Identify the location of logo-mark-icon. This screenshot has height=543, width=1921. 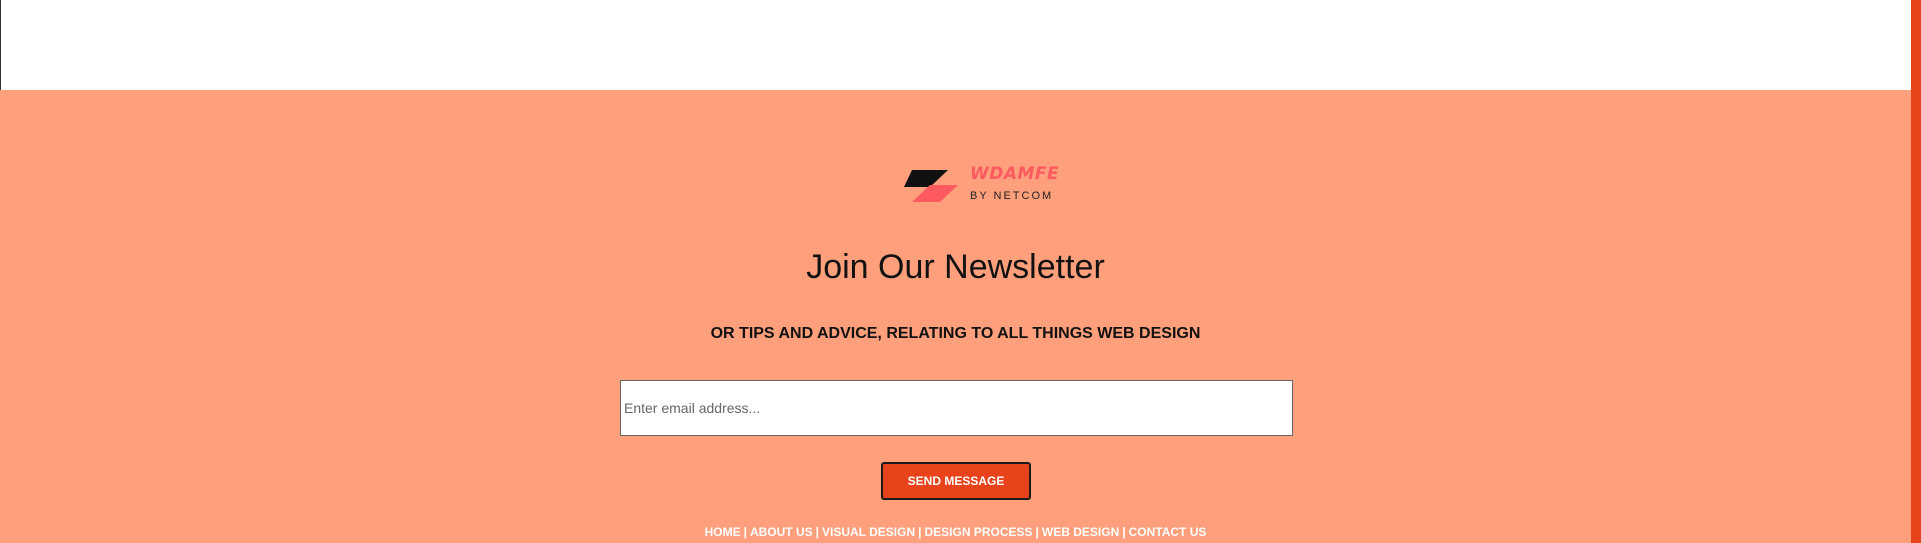
(931, 186).